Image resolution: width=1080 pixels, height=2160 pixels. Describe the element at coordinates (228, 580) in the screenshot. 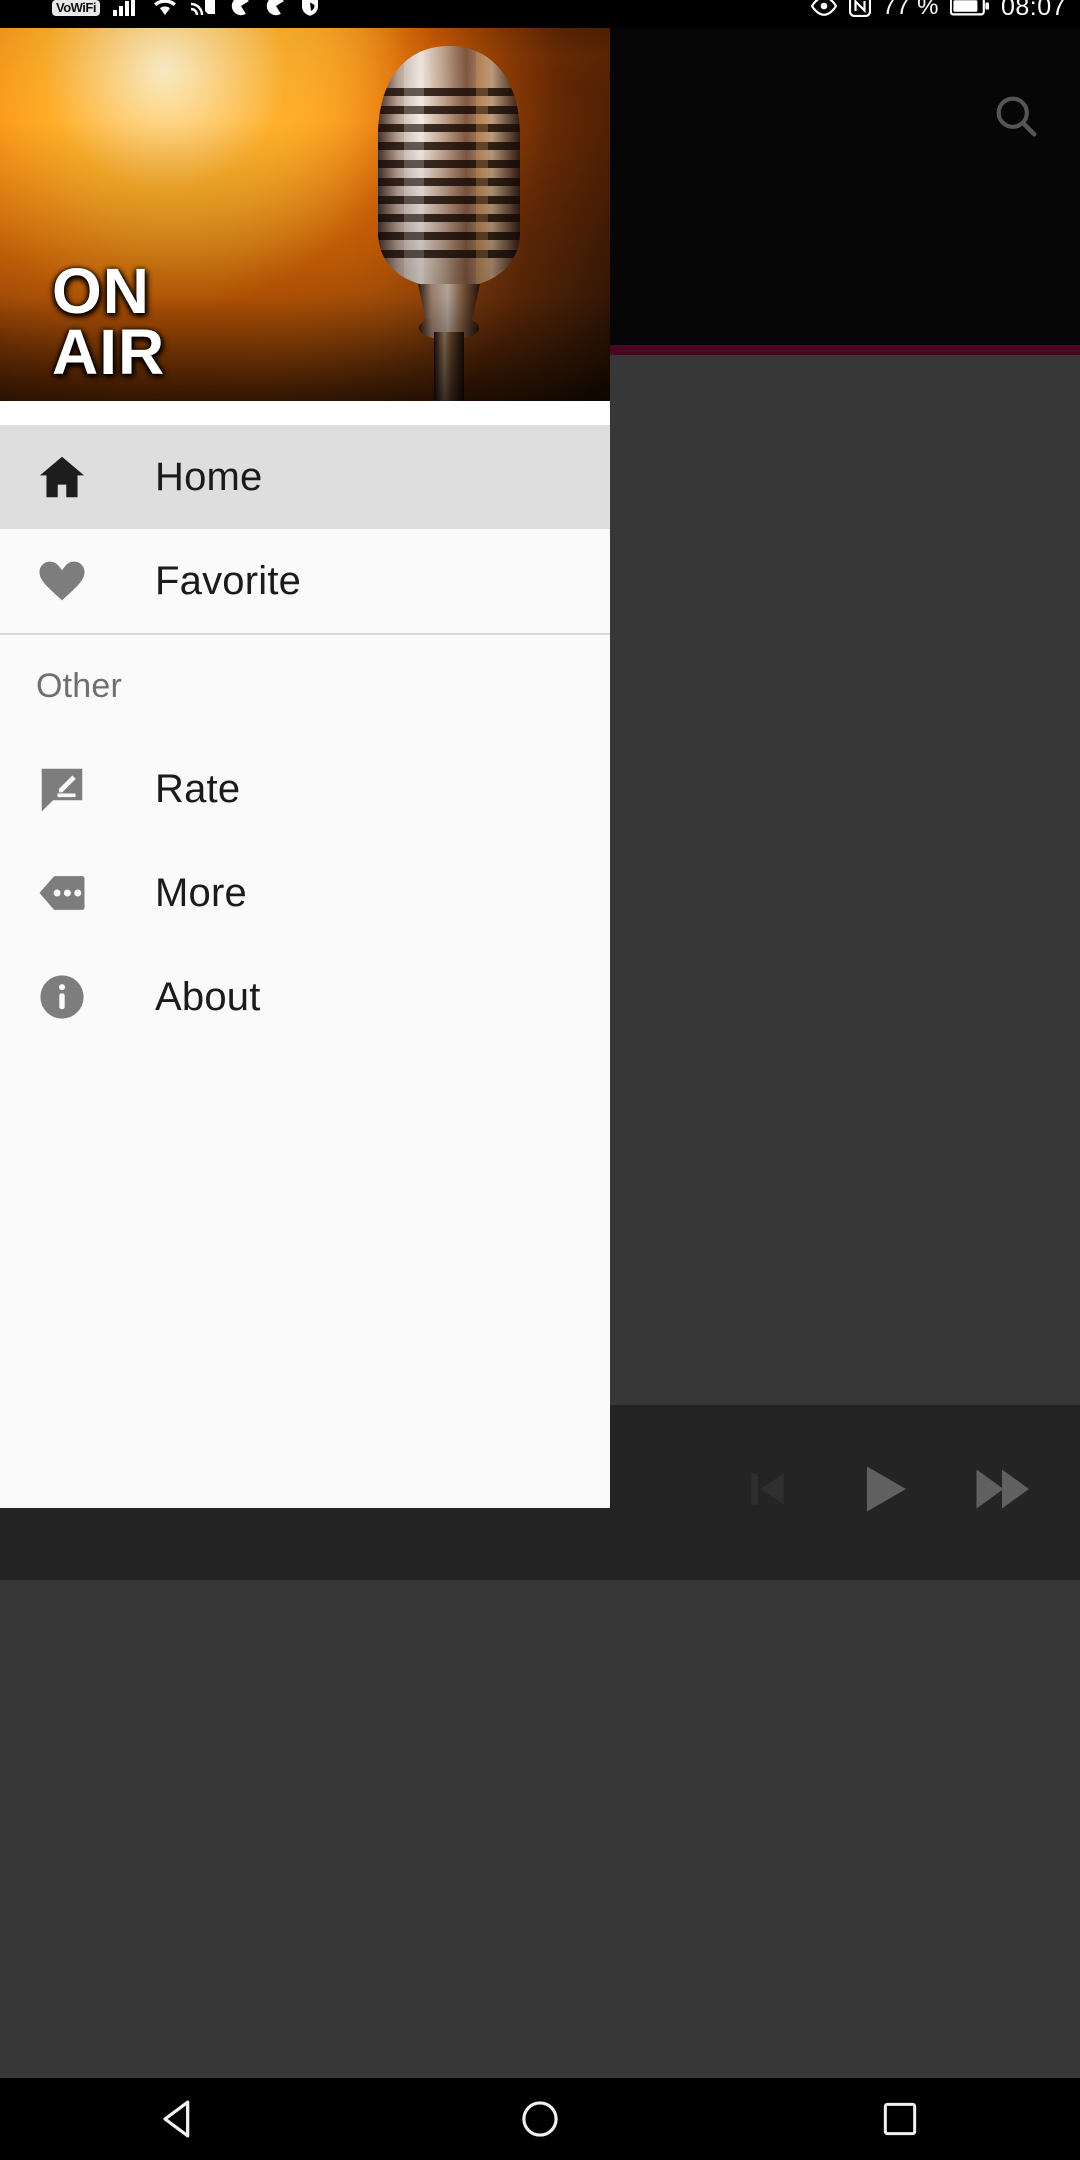

I see `sidebar-item-label: Favorite` at that location.